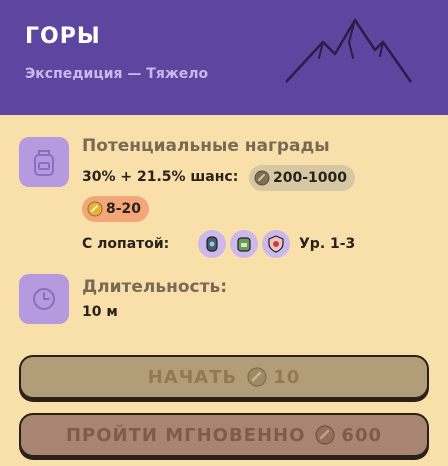 The height and width of the screenshot is (466, 448). Describe the element at coordinates (160, 177) in the screenshot. I see `chance-text: 30% + 21.5% шанс:` at that location.